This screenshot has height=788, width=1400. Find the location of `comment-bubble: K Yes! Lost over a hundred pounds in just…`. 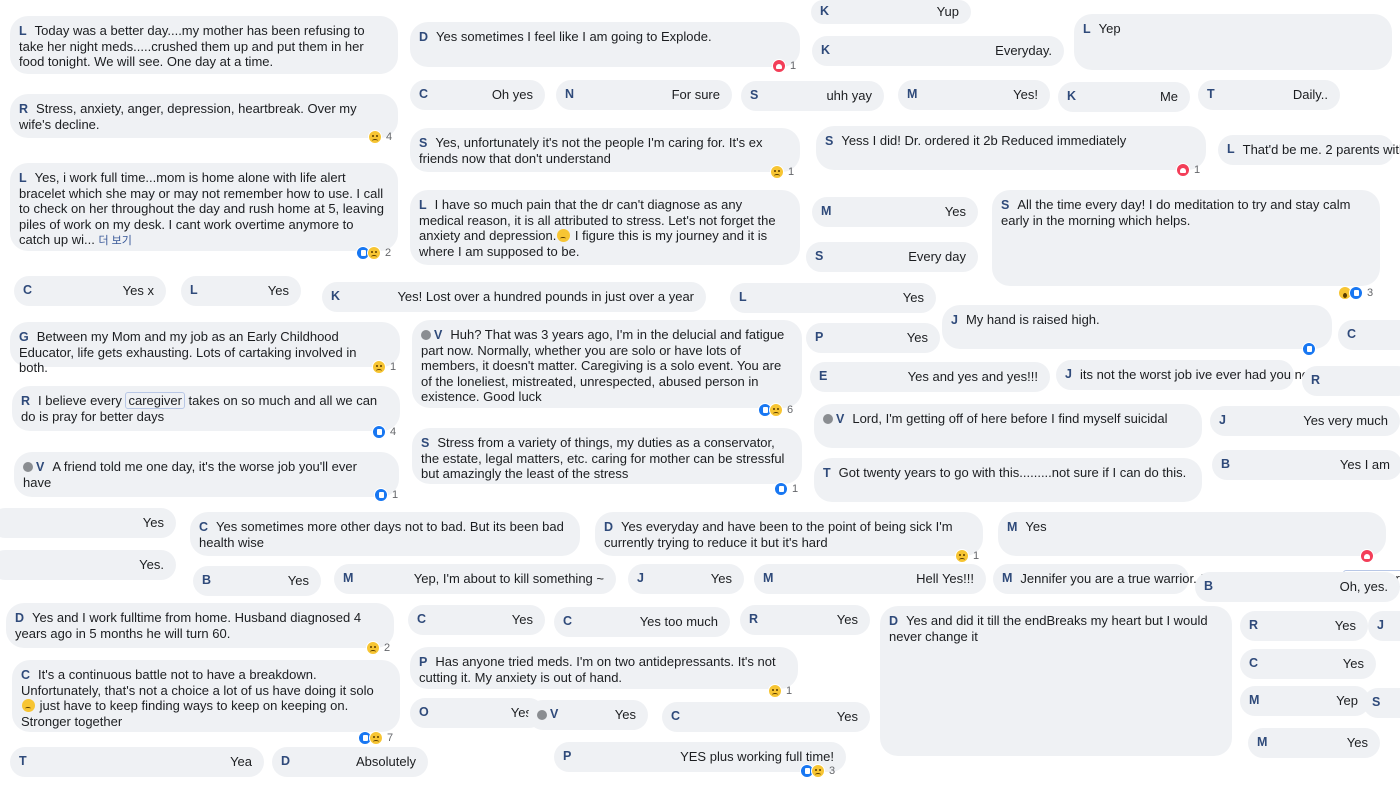

comment-bubble: K Yes! Lost over a hundred pounds in just… is located at coordinates (514, 297).